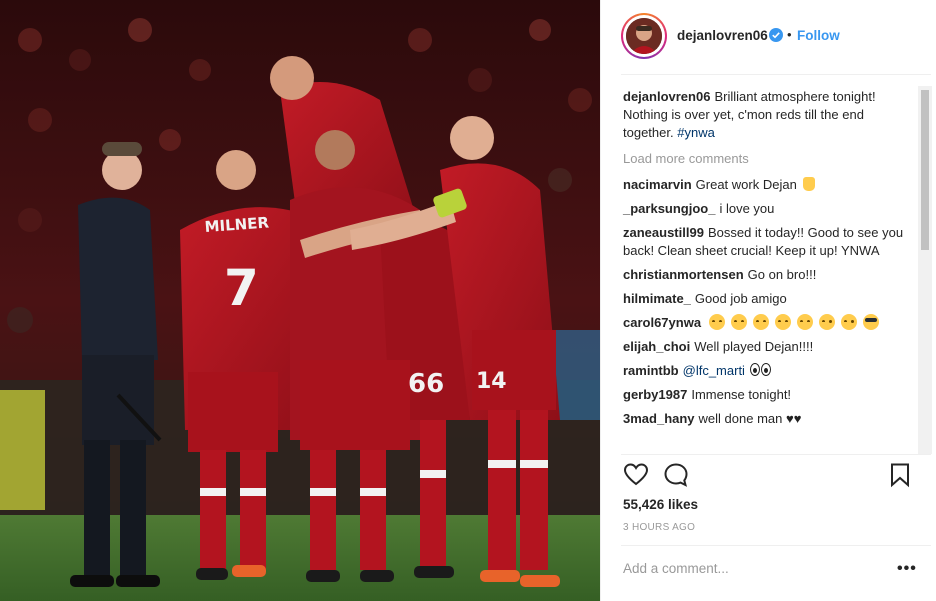 The image size is (936, 601). I want to click on comment-username: _parksungjoo_, so click(669, 208).